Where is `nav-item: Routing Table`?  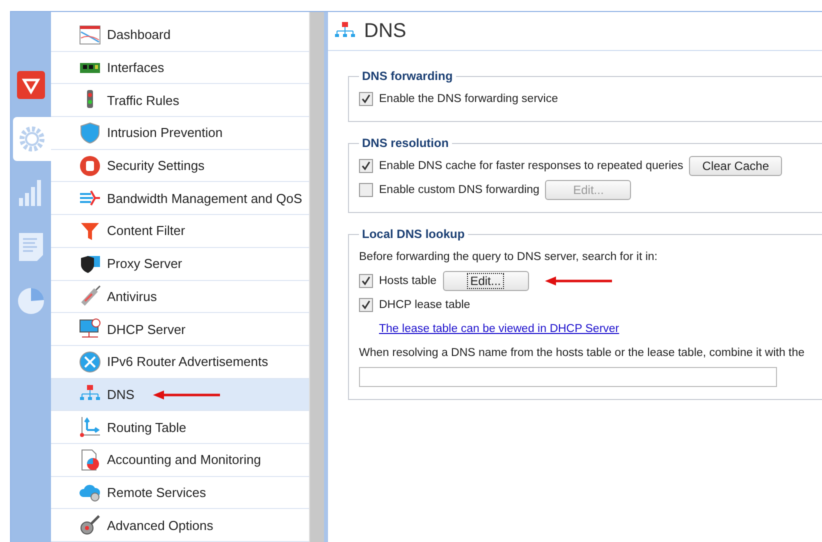 nav-item: Routing Table is located at coordinates (180, 427).